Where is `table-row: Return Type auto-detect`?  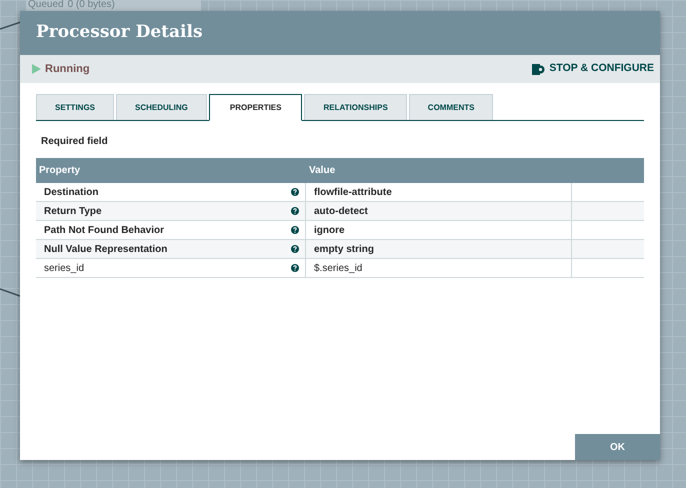 table-row: Return Type auto-detect is located at coordinates (340, 211).